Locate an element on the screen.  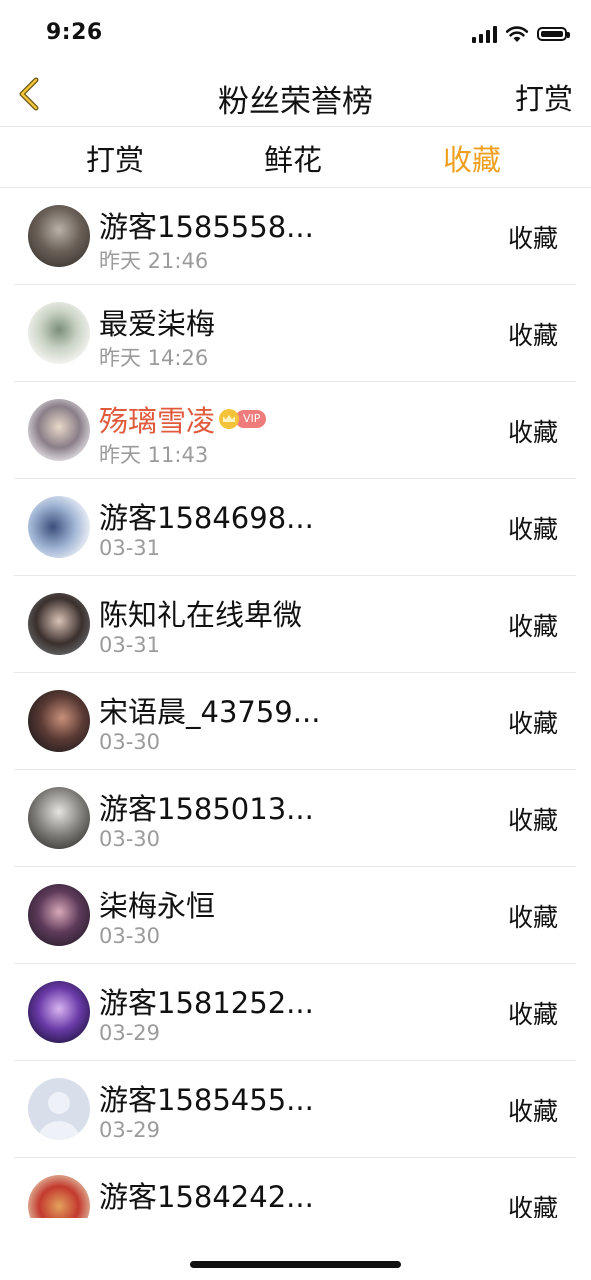
list-item: 宋语晨_43759... 03-30 收藏 is located at coordinates (295, 721).